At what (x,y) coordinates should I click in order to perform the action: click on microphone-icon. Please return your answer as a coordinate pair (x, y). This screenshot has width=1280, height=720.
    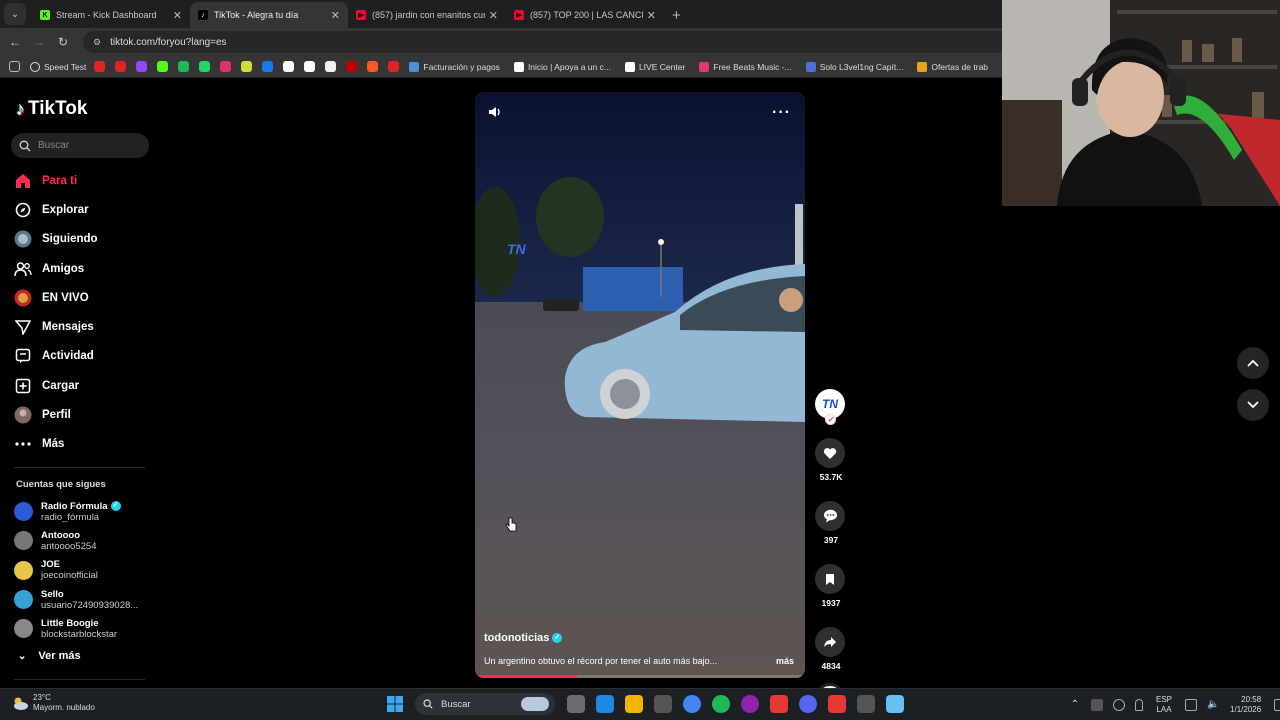
    Looking at the image, I should click on (1139, 705).